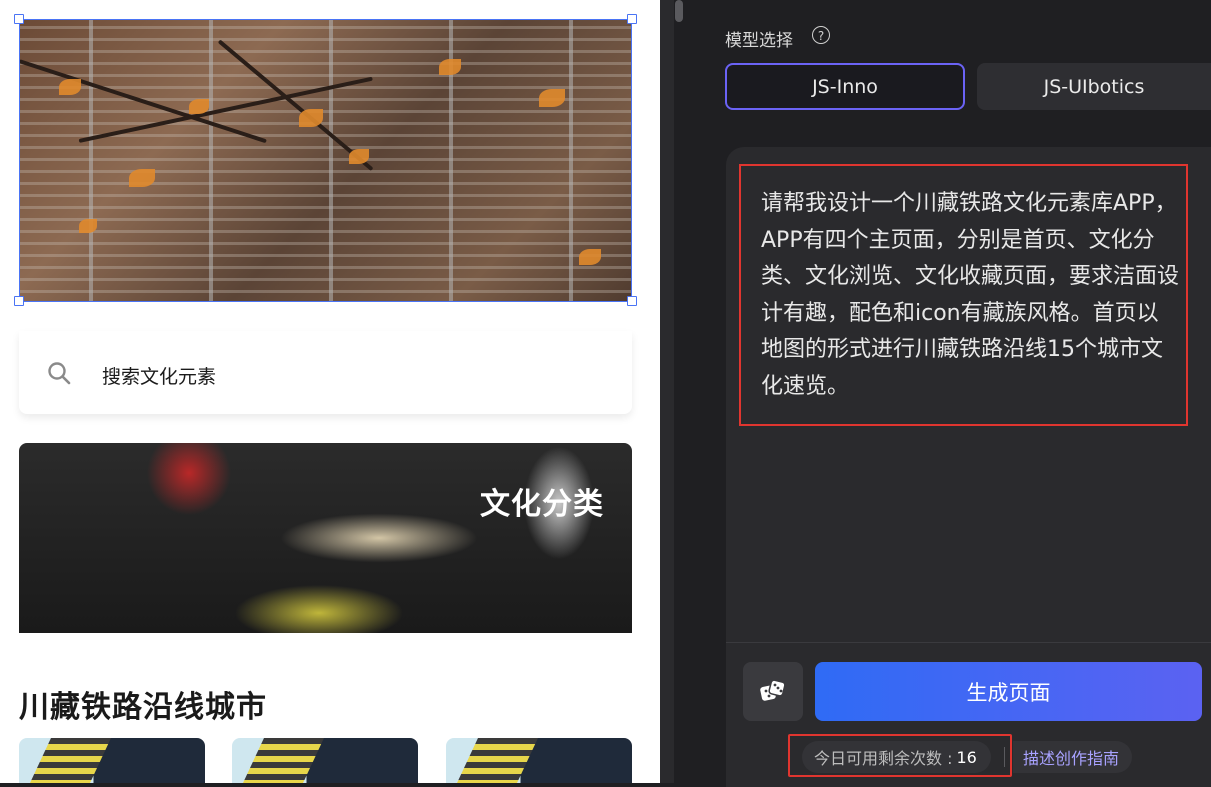 This screenshot has width=1211, height=787. What do you see at coordinates (143, 707) in the screenshot?
I see `section-title: 川藏铁路沿线城市` at bounding box center [143, 707].